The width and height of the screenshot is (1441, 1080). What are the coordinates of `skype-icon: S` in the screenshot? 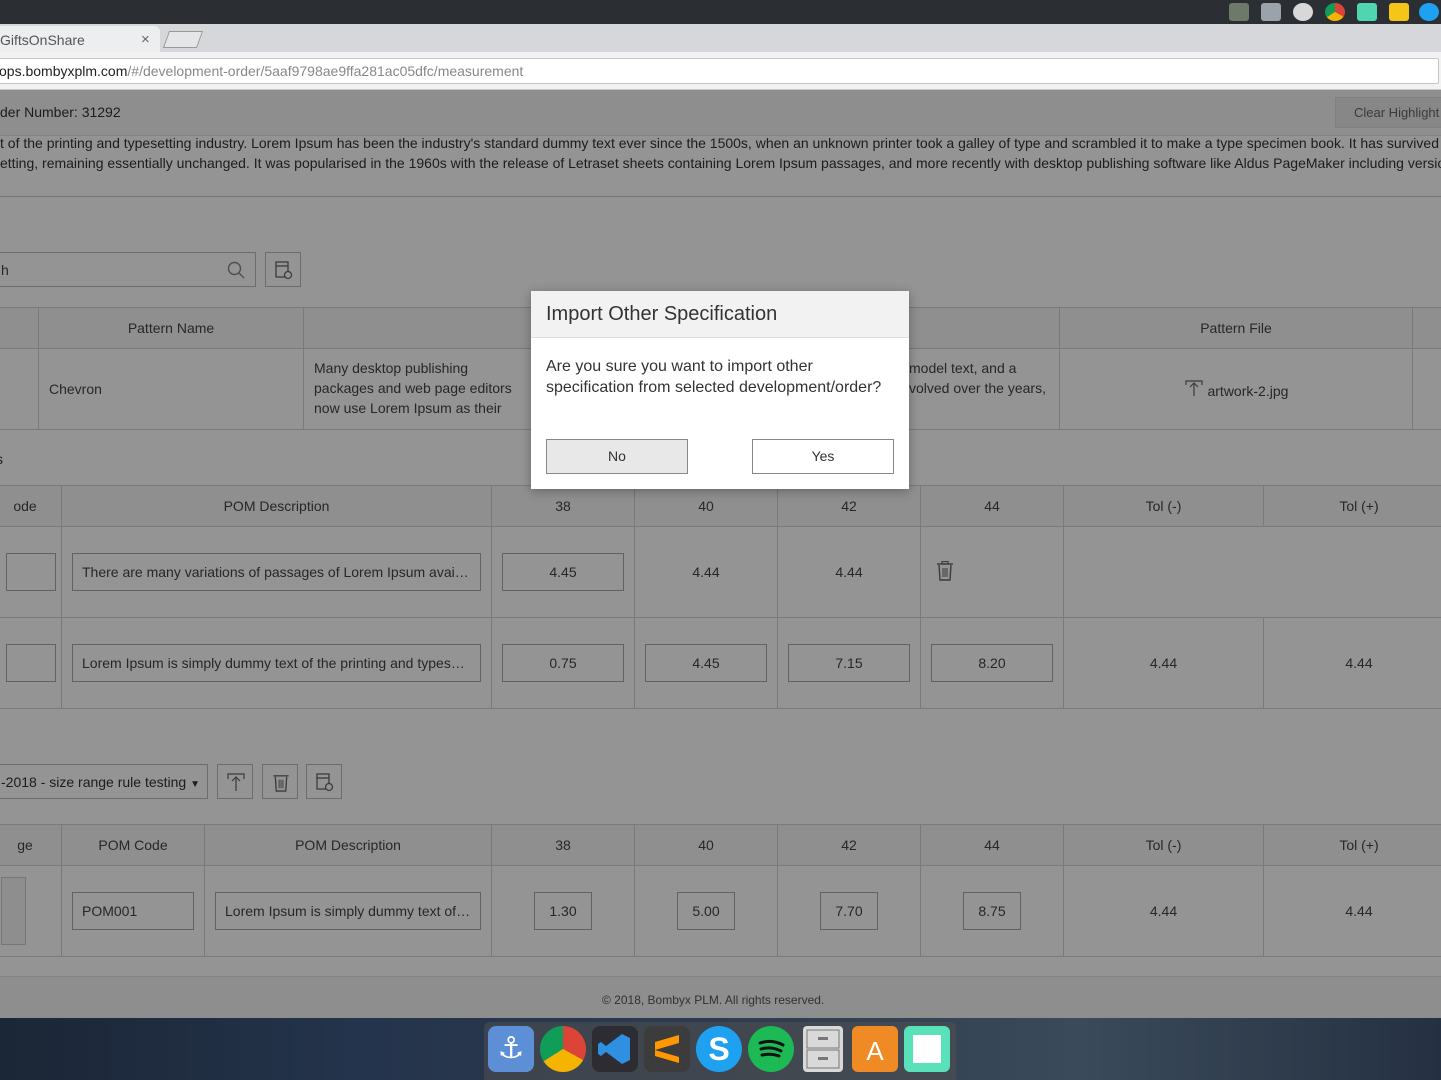 It's located at (719, 1049).